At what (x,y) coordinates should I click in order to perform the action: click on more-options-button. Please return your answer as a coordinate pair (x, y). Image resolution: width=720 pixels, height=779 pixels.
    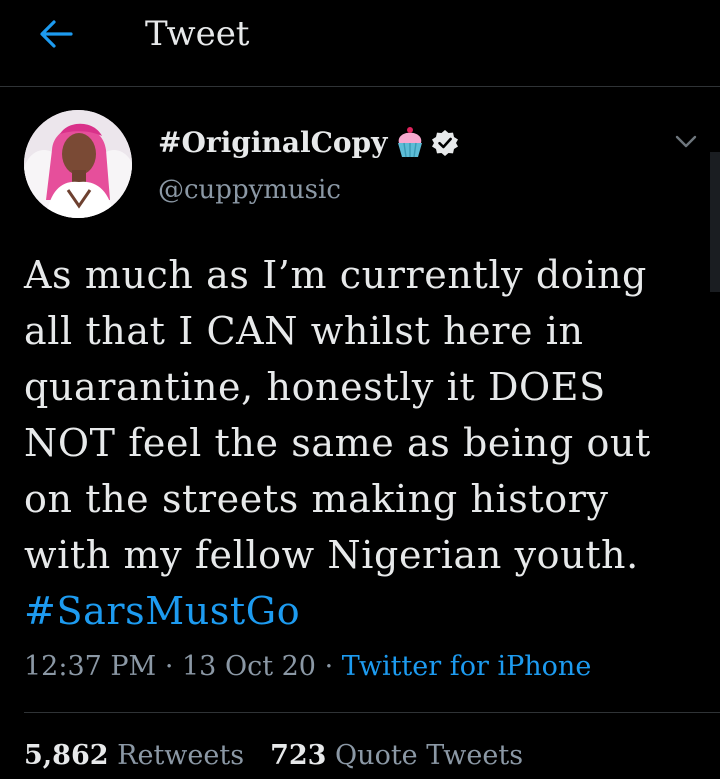
    Looking at the image, I should click on (686, 142).